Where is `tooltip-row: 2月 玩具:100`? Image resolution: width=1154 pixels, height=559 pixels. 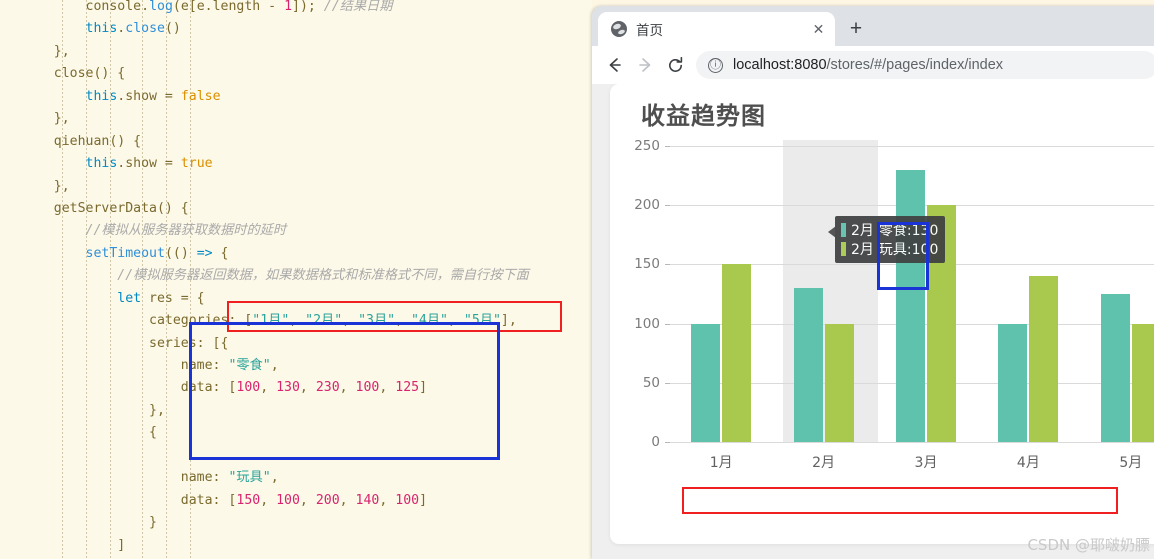
tooltip-row: 2月 玩具:100 is located at coordinates (889, 248).